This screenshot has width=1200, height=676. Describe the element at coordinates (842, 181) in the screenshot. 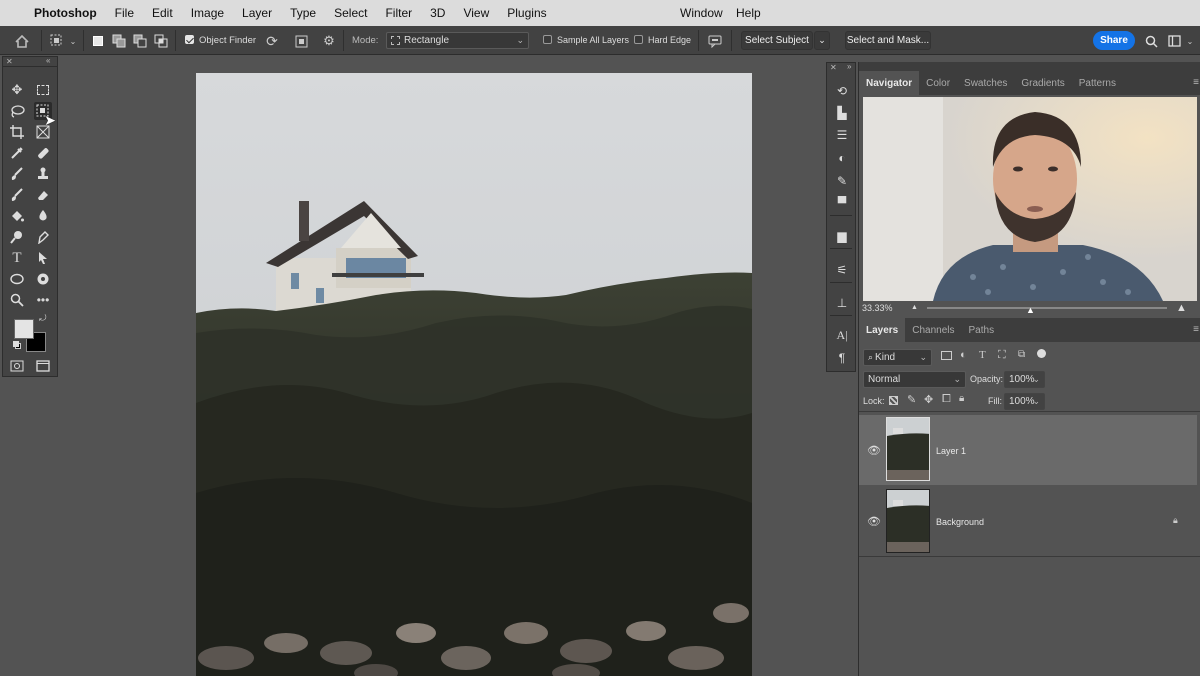

I see `brushes-icon: ✎` at that location.